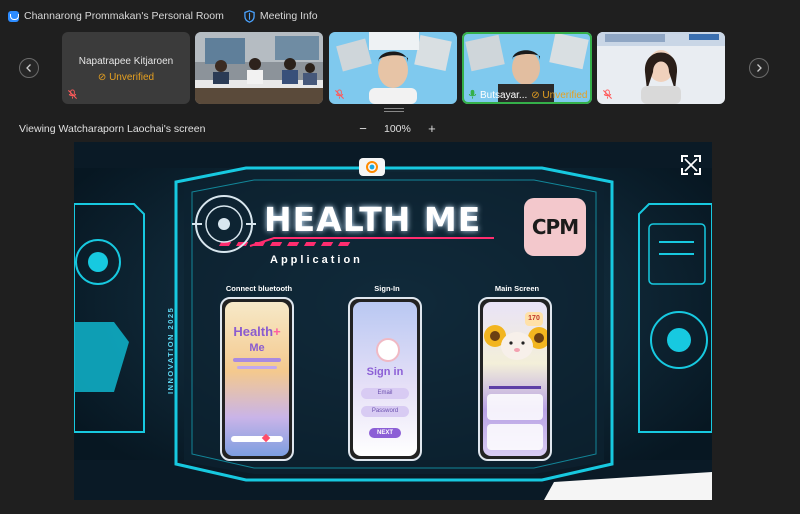 The height and width of the screenshot is (514, 800). I want to click on slide-side-text: INNOVATION 2025, so click(170, 350).